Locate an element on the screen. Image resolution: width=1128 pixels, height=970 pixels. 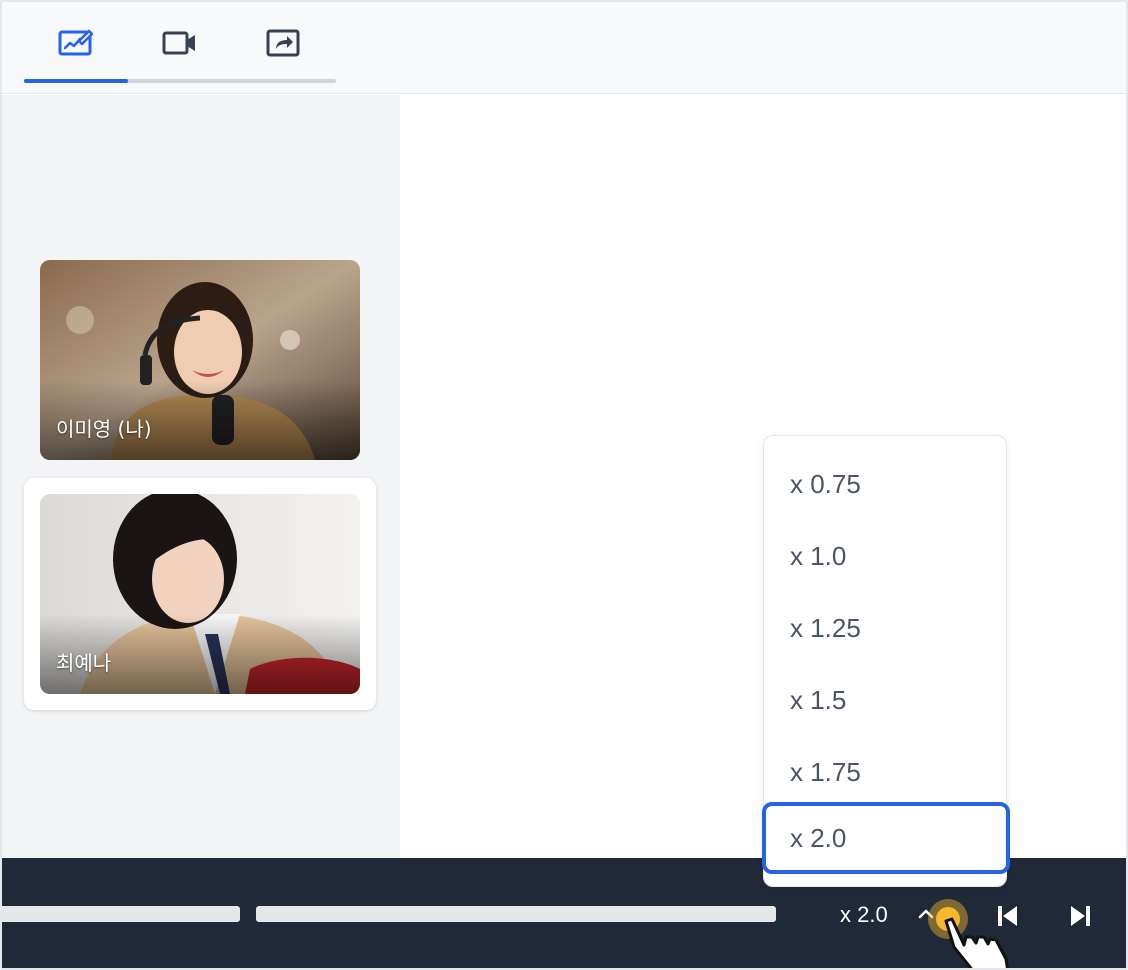
whiteboard-icon is located at coordinates (76, 42).